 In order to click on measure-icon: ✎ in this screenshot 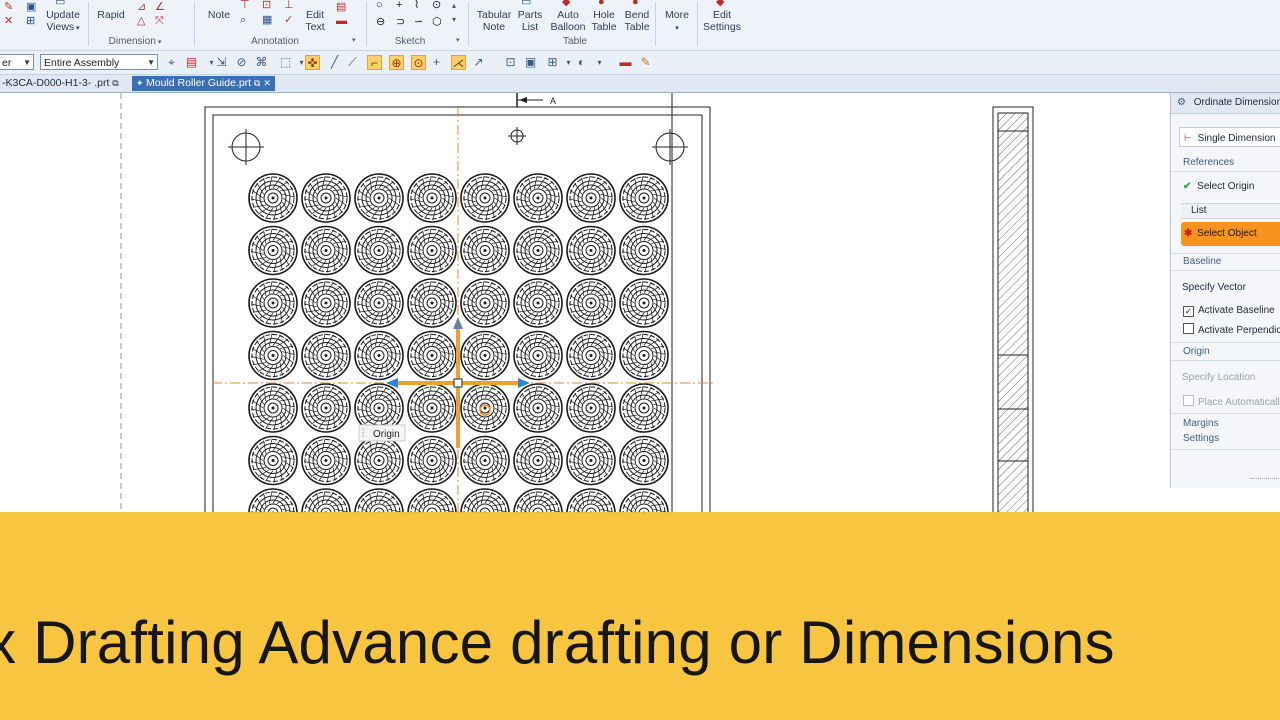, I will do `click(645, 62)`.